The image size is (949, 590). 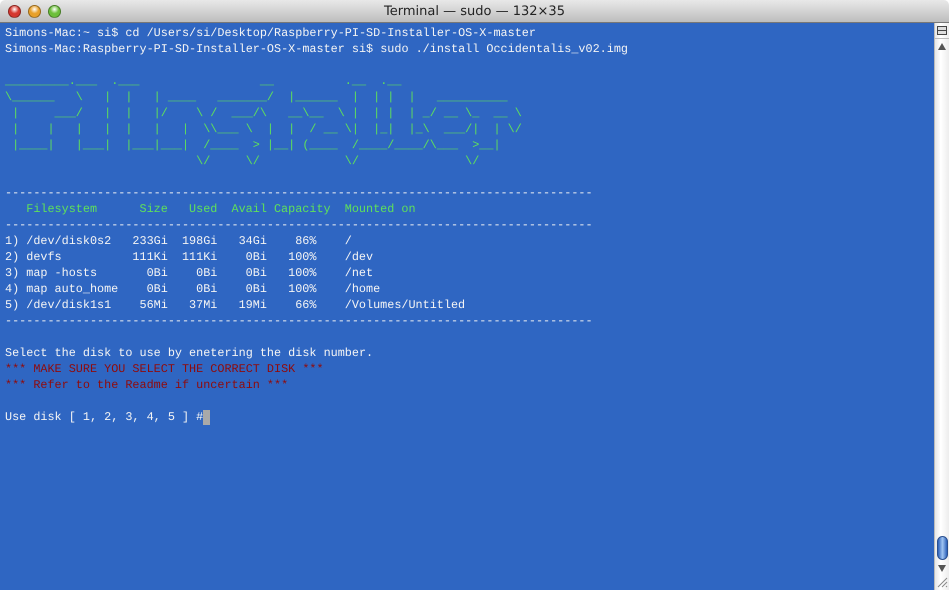 I want to click on zoom-button, so click(x=54, y=11).